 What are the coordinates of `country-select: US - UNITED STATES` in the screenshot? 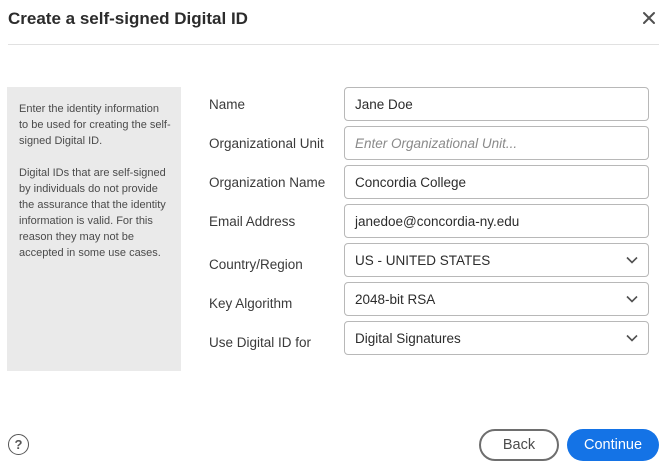 It's located at (496, 260).